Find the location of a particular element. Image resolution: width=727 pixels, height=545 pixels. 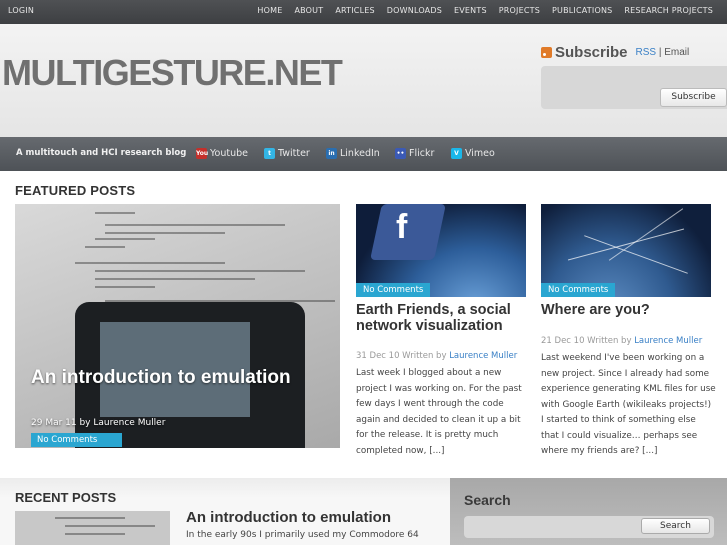

social-link-twitter: t Twitter is located at coordinates (287, 153).